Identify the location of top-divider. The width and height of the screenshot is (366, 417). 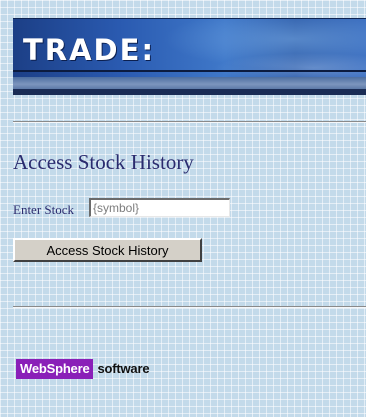
(189, 122).